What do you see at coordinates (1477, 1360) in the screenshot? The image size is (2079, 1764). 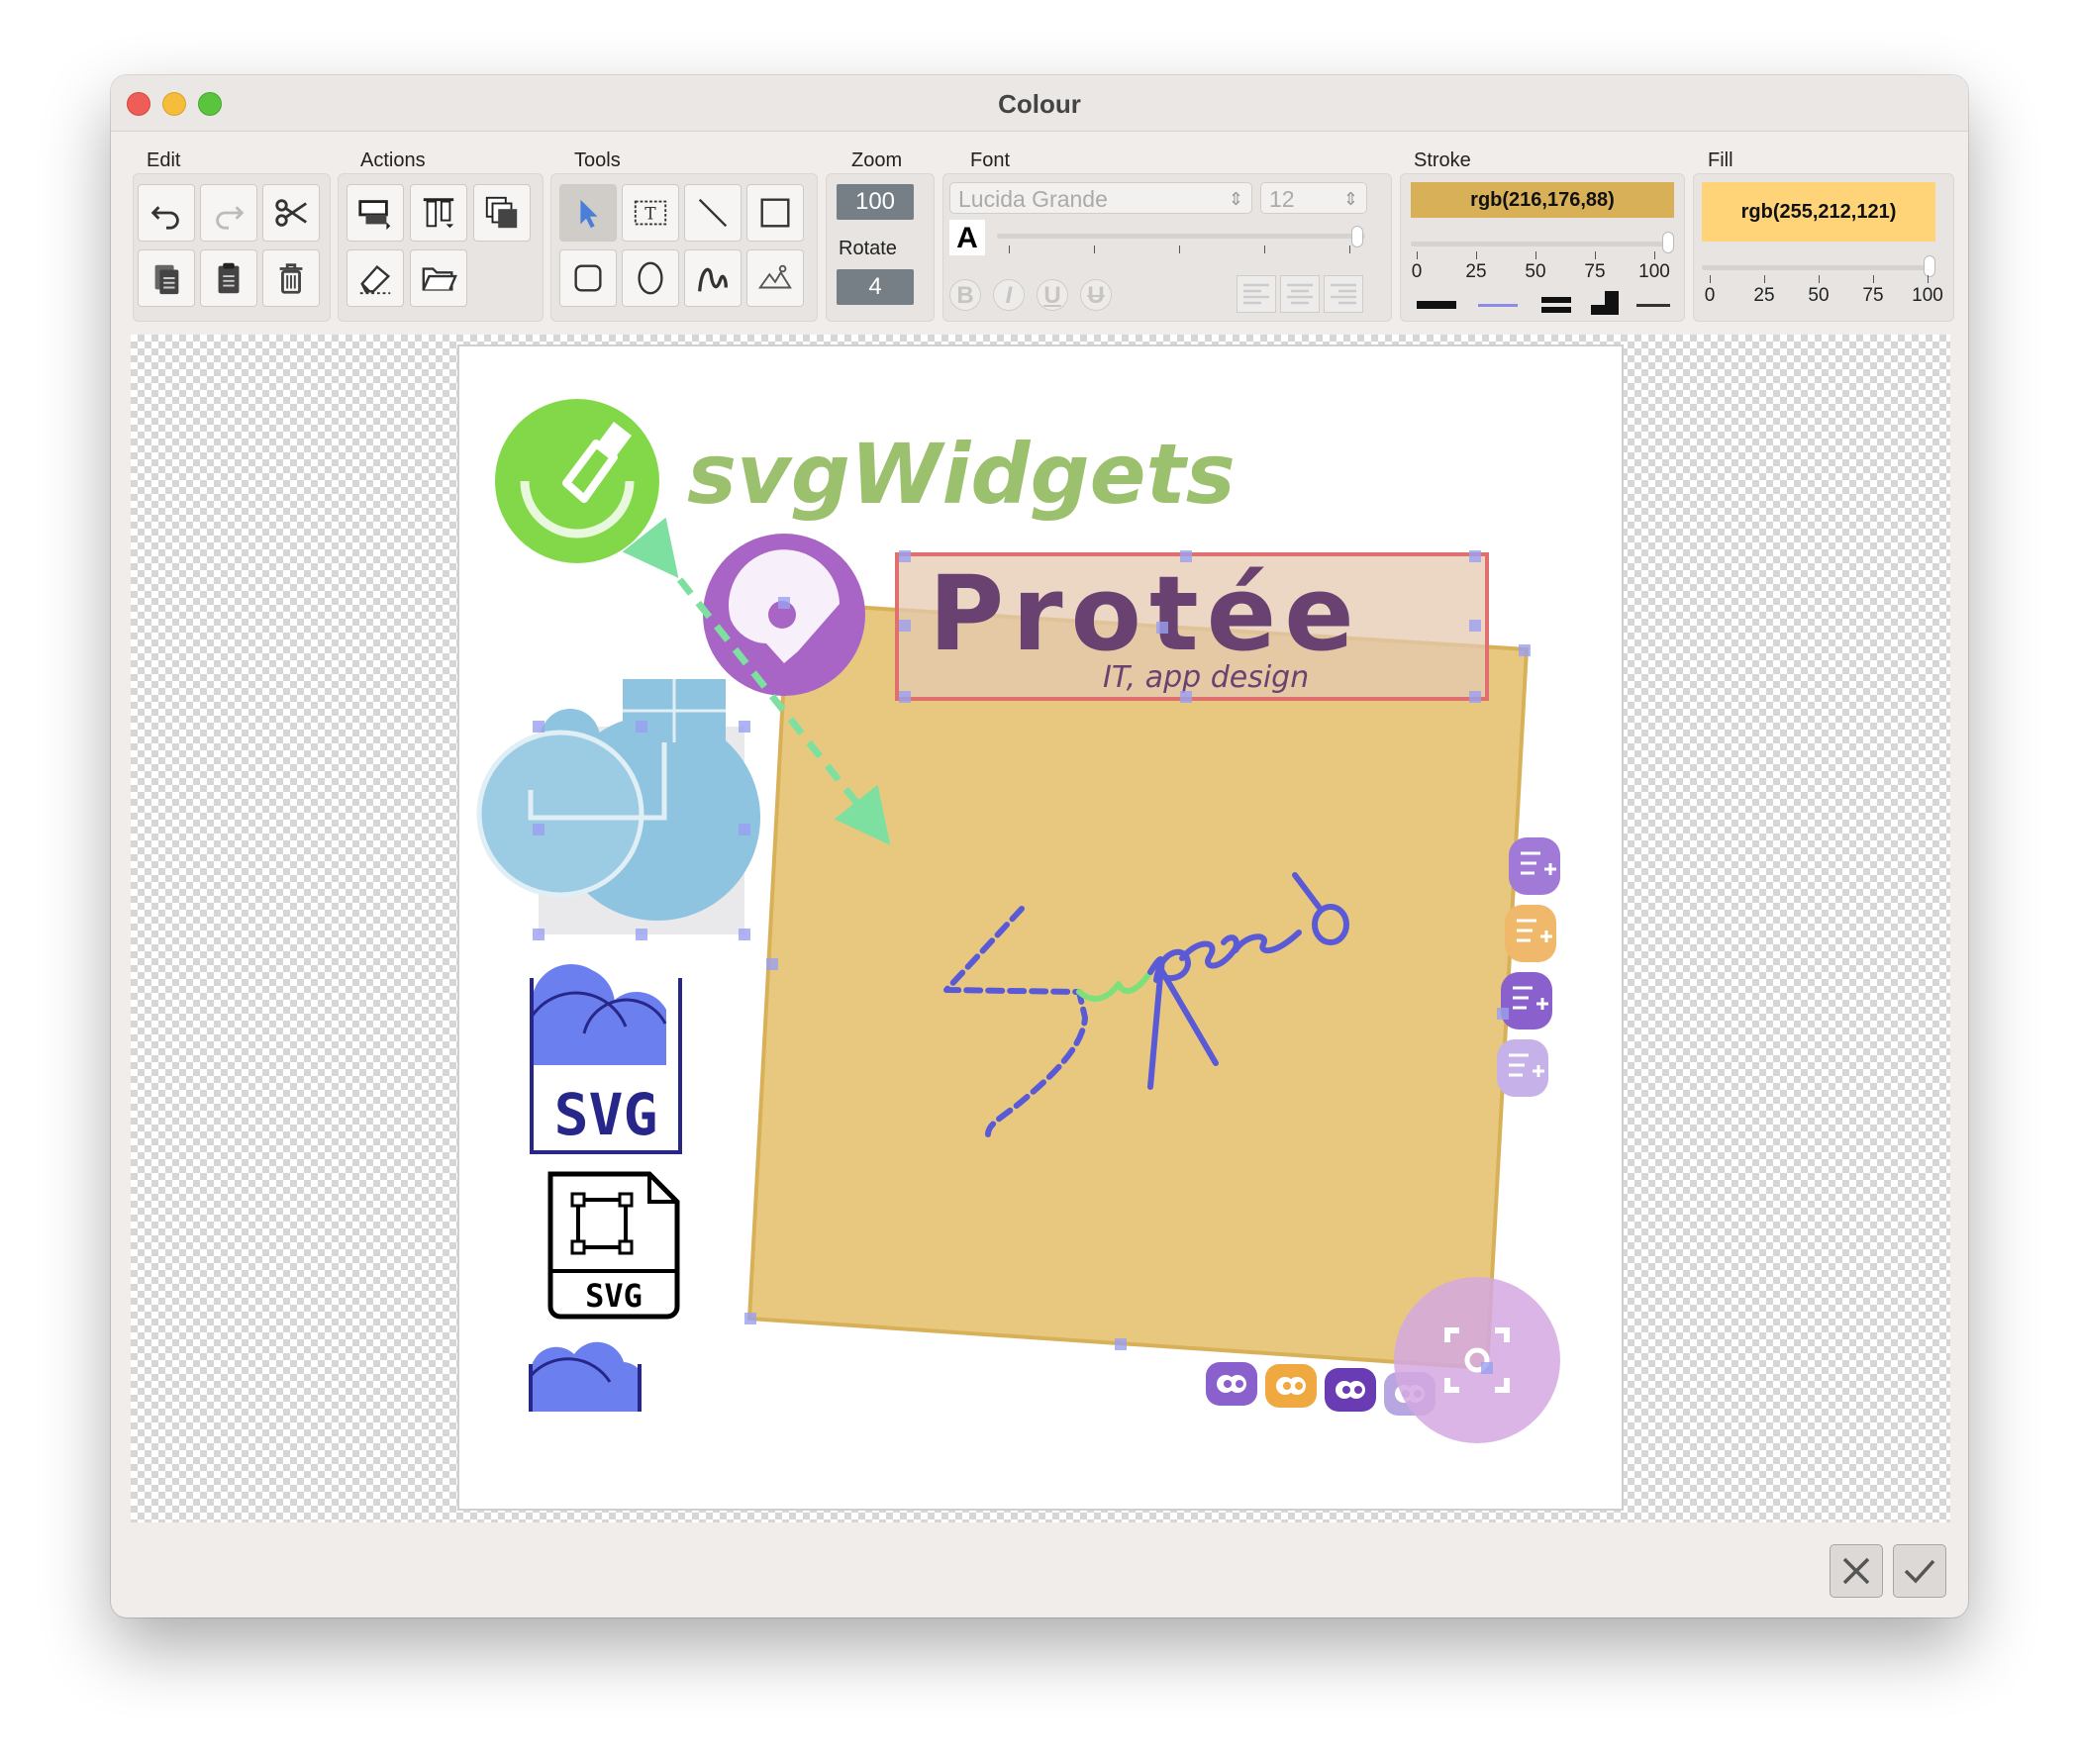 I see `focus-scan-button` at bounding box center [1477, 1360].